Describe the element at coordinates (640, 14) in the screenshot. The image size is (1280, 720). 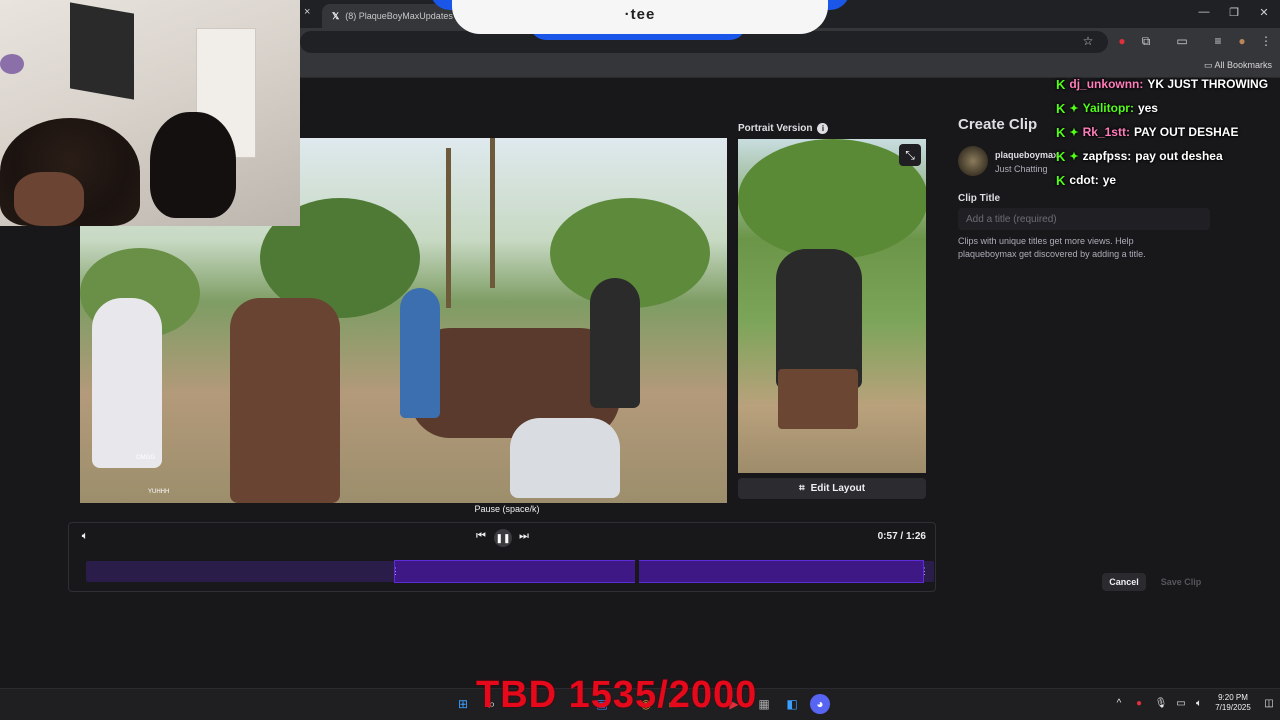
I see `overlay-banner-text: ·tee` at that location.